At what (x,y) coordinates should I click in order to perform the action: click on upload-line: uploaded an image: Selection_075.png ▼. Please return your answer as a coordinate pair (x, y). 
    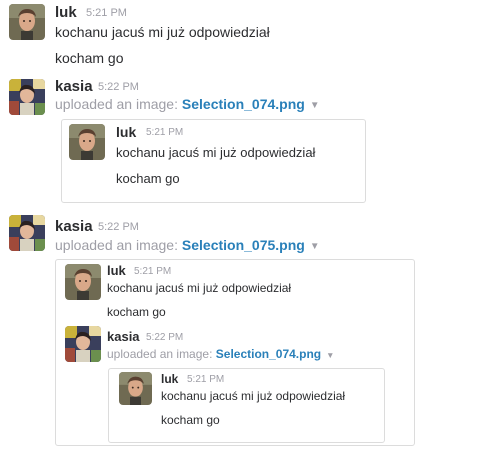
    Looking at the image, I should click on (187, 245).